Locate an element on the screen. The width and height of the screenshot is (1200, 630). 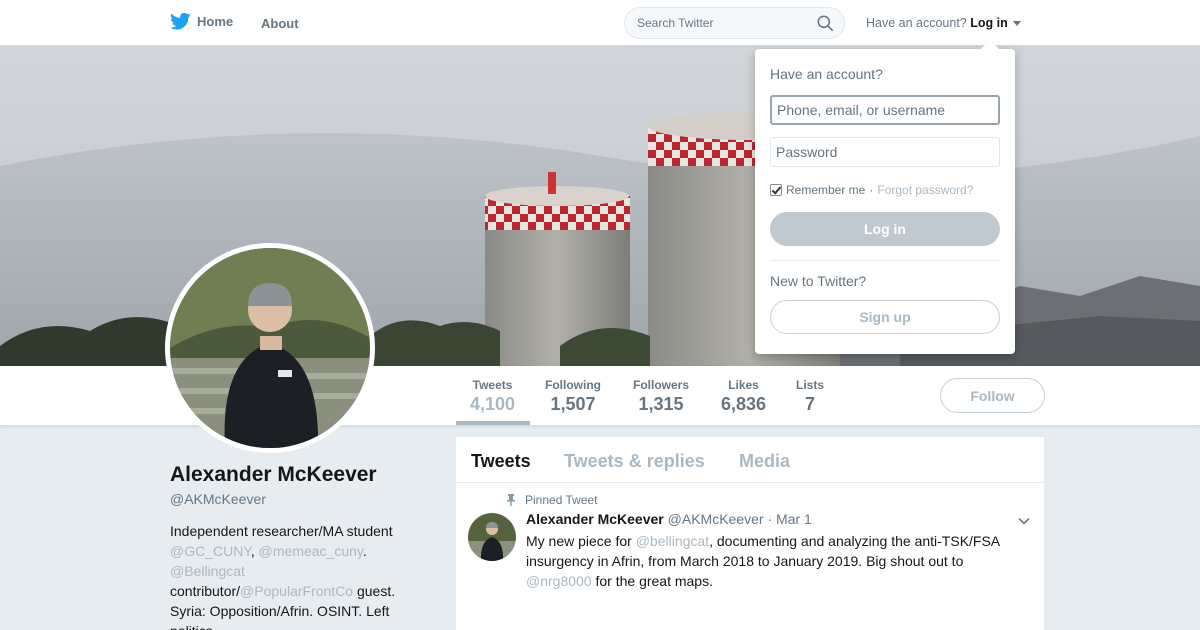
profile-name: Alexander McKeever is located at coordinates (273, 474).